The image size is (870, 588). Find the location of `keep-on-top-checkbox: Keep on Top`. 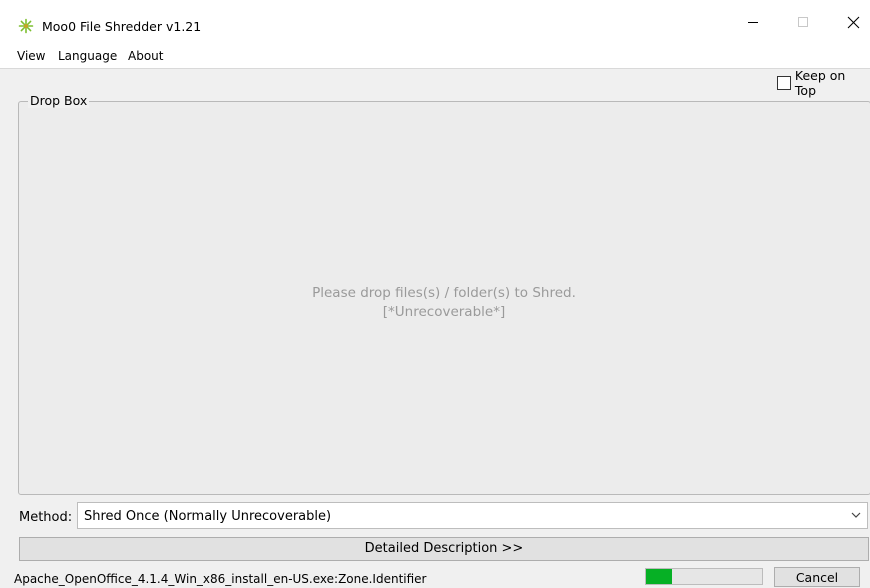

keep-on-top-checkbox: Keep on Top is located at coordinates (823, 83).